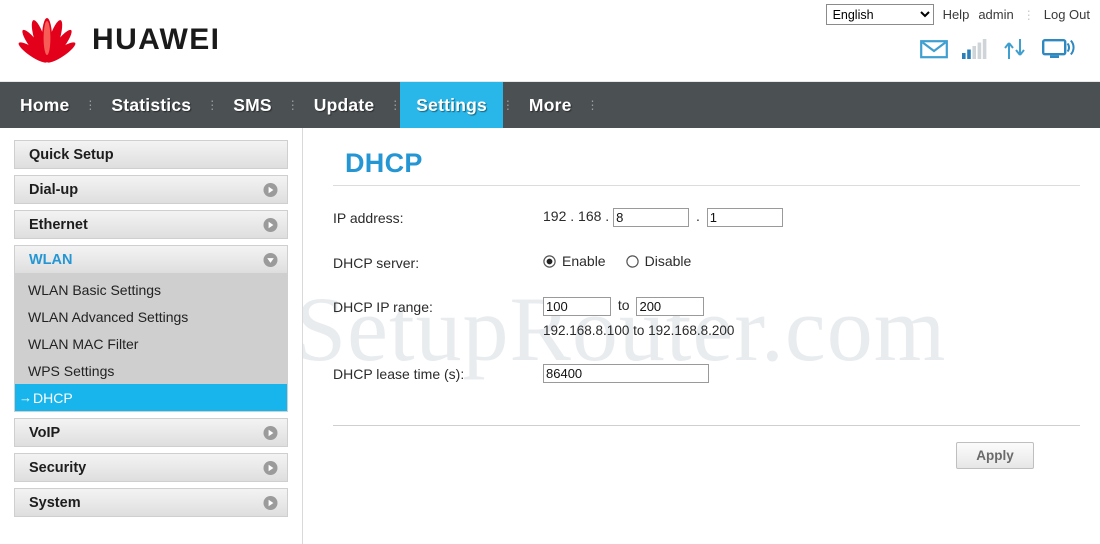 Image resolution: width=1100 pixels, height=544 pixels. Describe the element at coordinates (344, 105) in the screenshot. I see `nav-item-update: Update` at that location.